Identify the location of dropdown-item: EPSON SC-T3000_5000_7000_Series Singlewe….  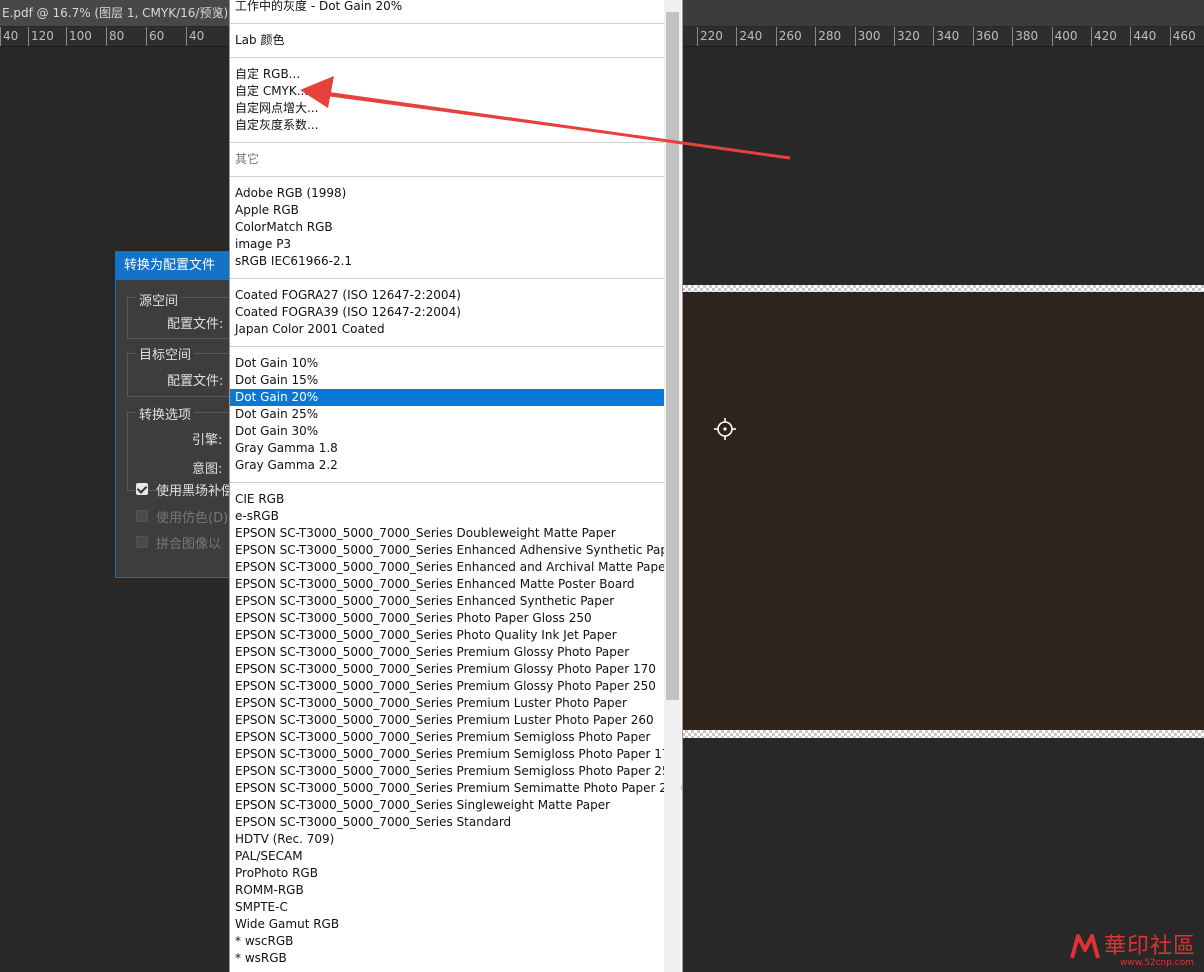
(447, 805).